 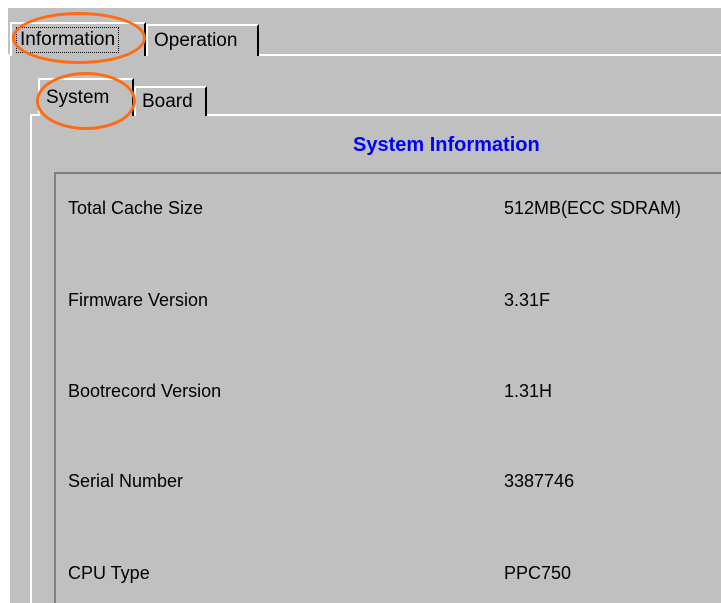 I want to click on info-row-cache-size: Total Cache Size 512MB(ECC SDRAM), so click(x=388, y=213).